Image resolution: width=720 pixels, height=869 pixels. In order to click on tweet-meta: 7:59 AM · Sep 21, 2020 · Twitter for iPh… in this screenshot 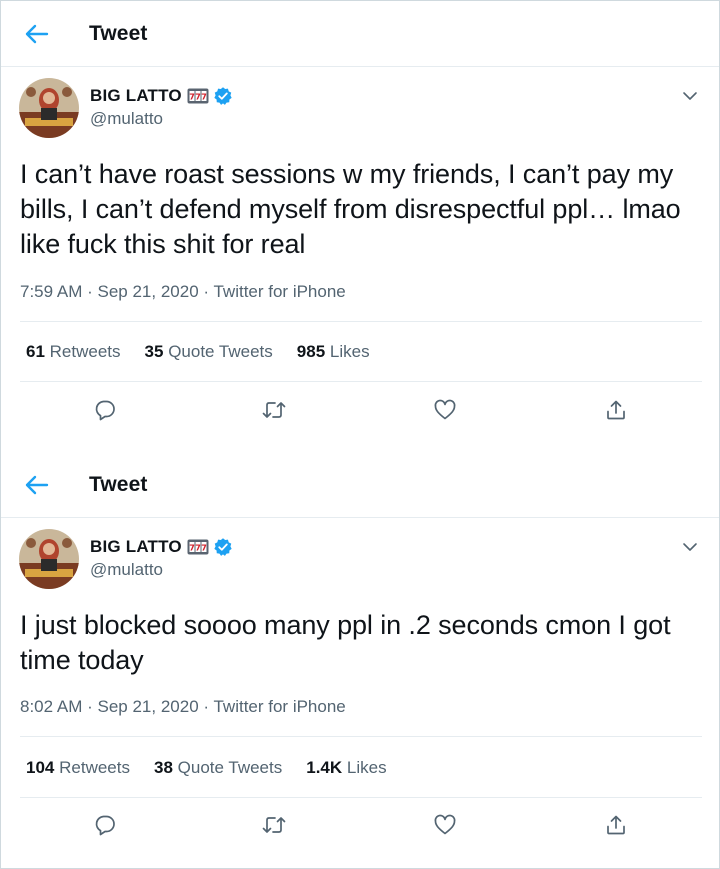, I will do `click(183, 291)`.